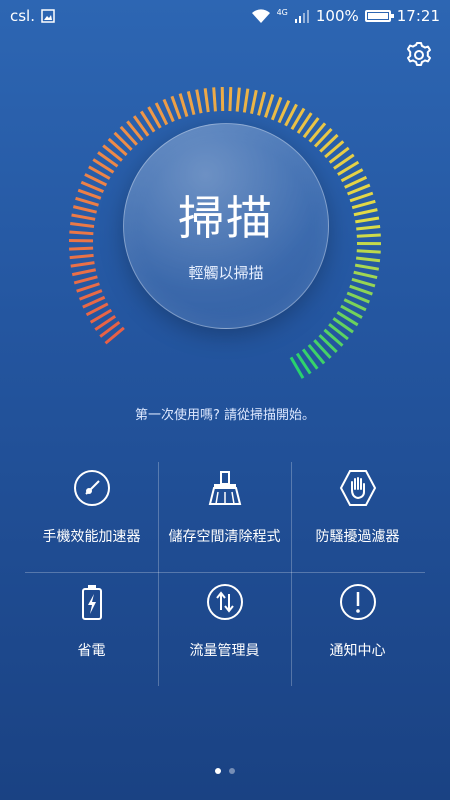  Describe the element at coordinates (419, 55) in the screenshot. I see `gear-icon` at that location.